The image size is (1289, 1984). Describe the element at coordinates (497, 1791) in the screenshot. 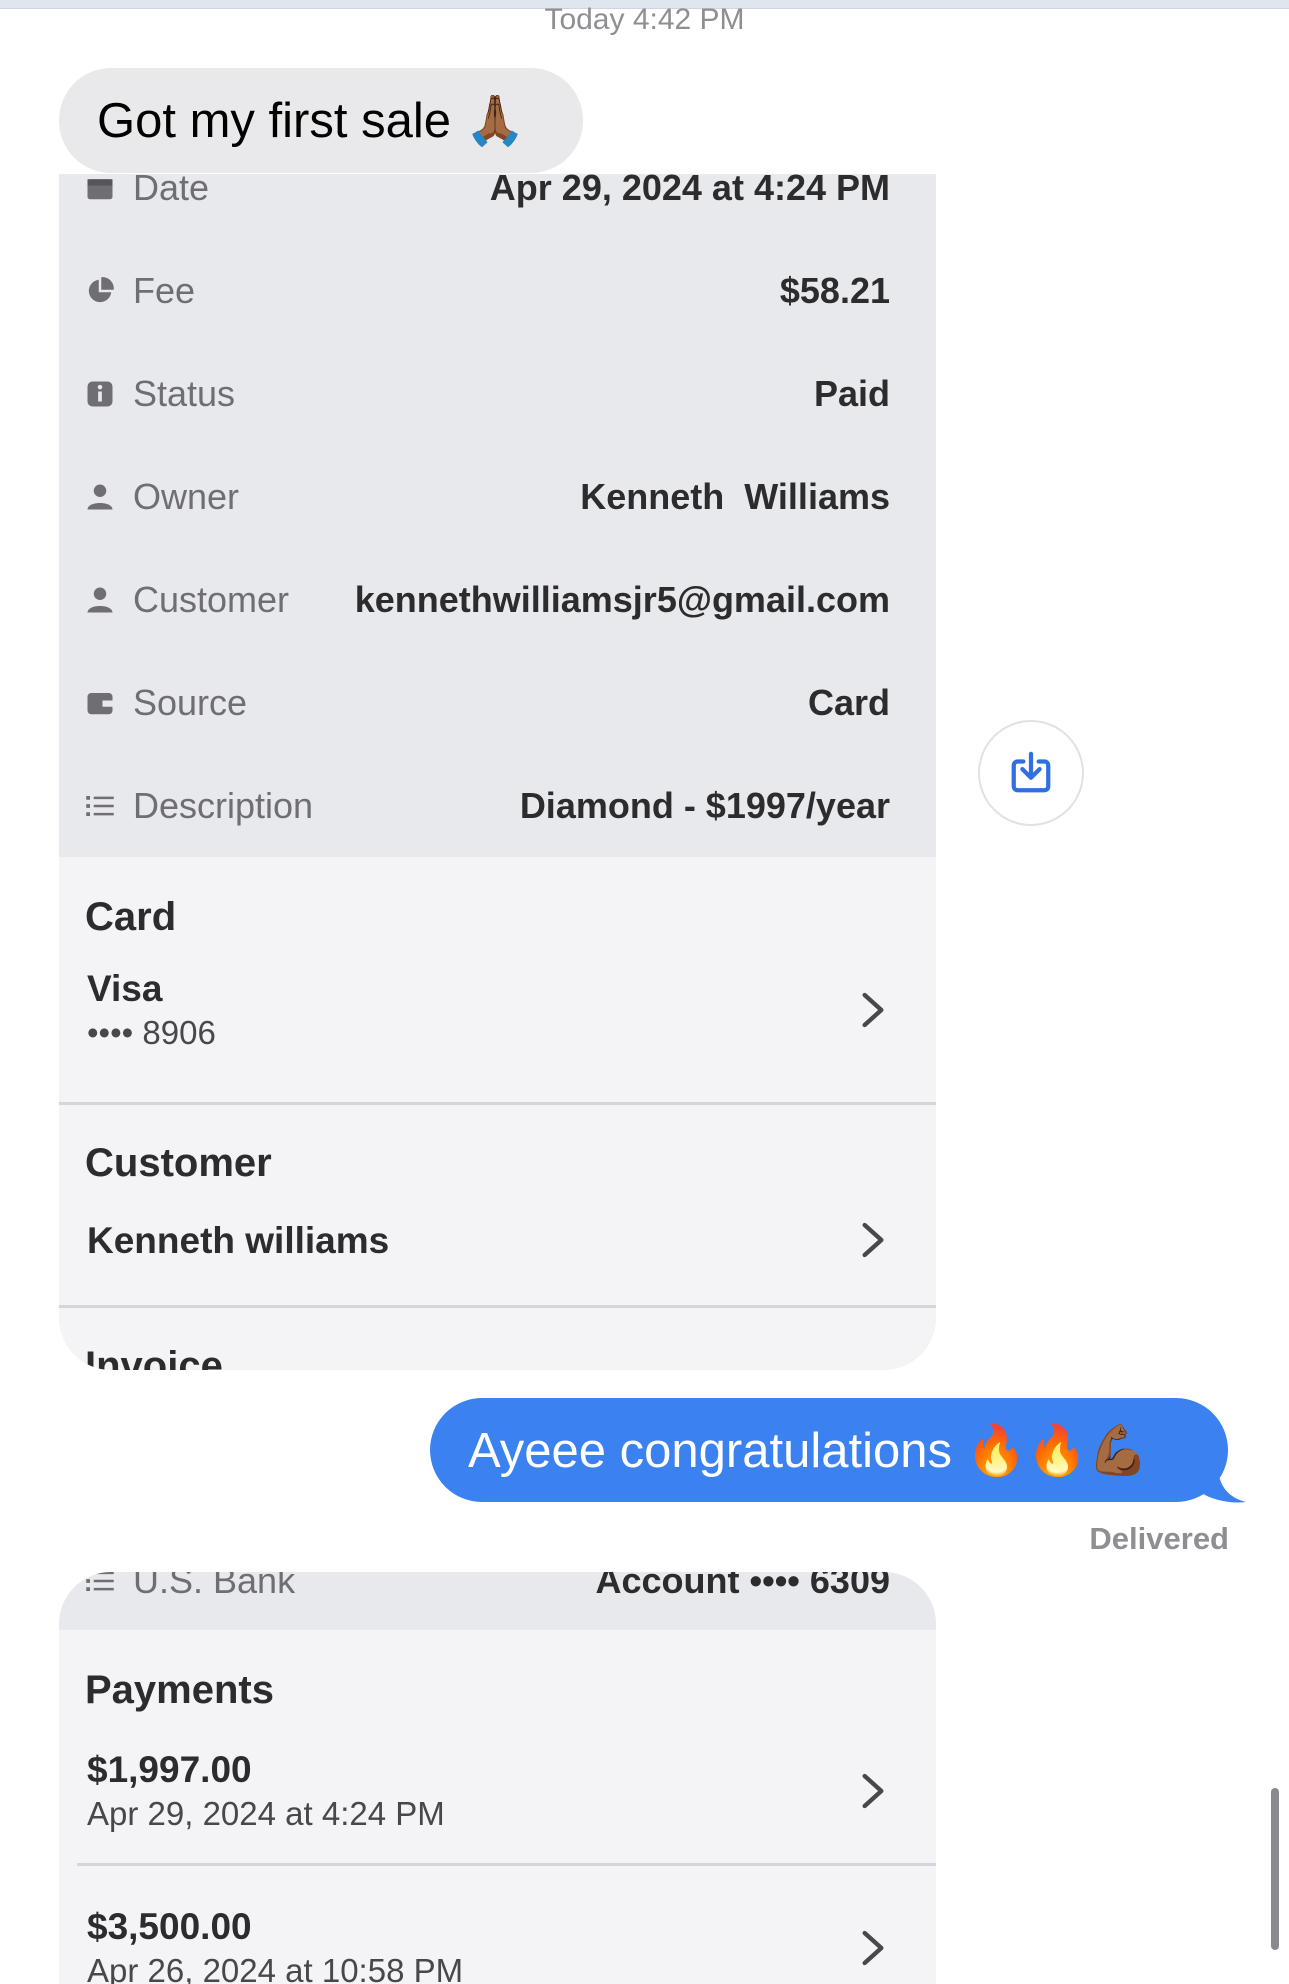

I see `payment-row: $1,997.00 Apr 29, 2024 at 4:24 PM` at that location.